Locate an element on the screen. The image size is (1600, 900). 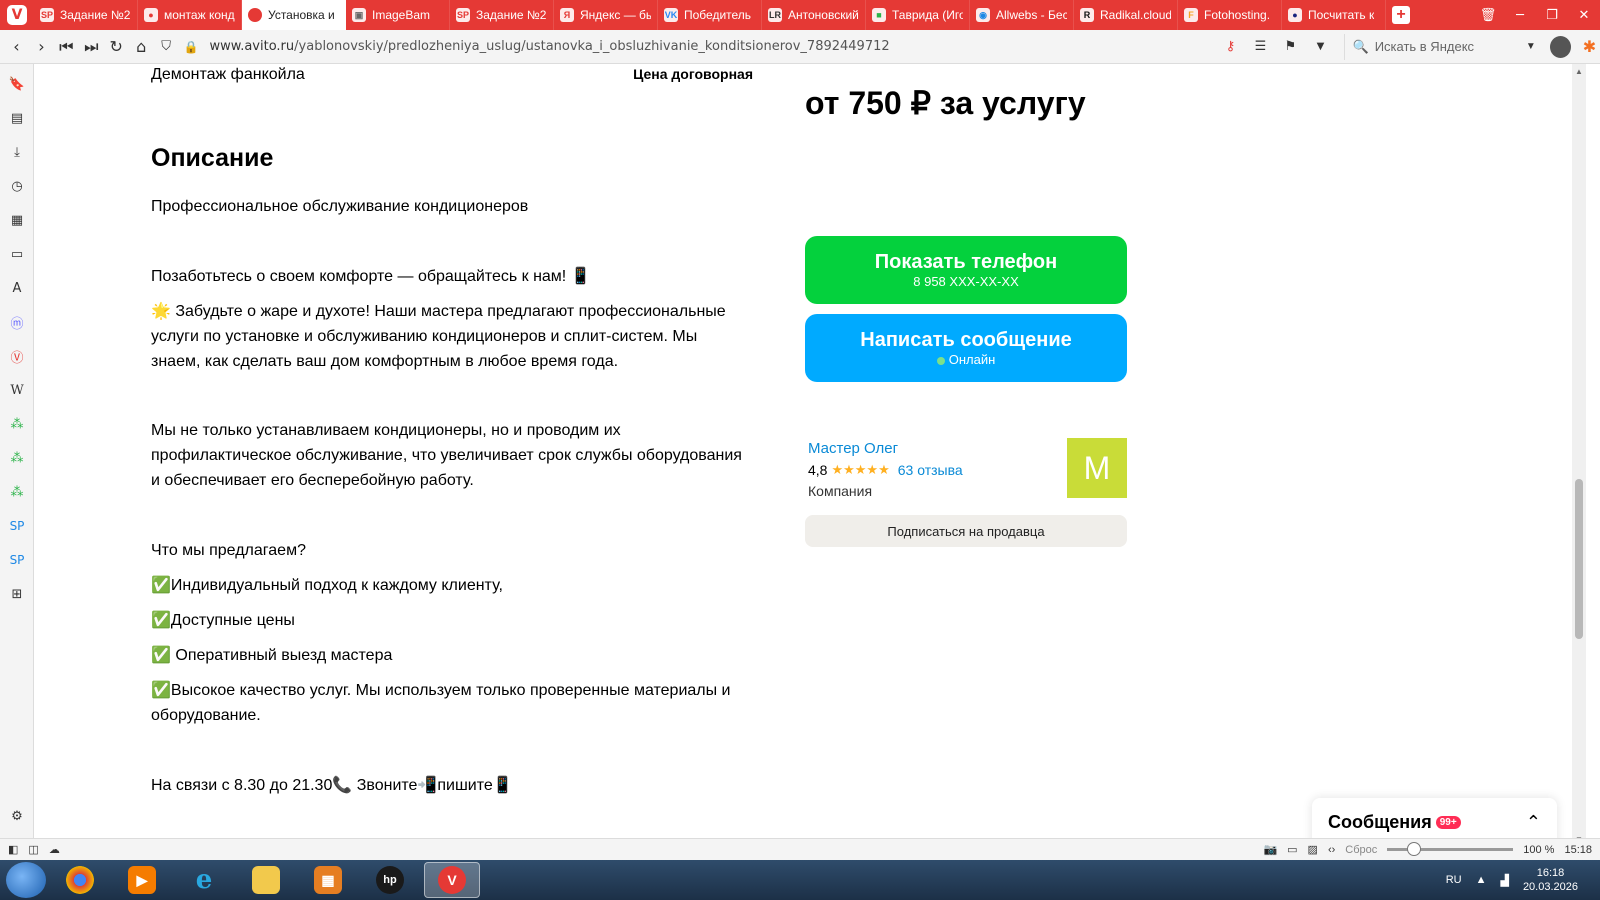
profile-avatar is located at coordinates (1560, 46).